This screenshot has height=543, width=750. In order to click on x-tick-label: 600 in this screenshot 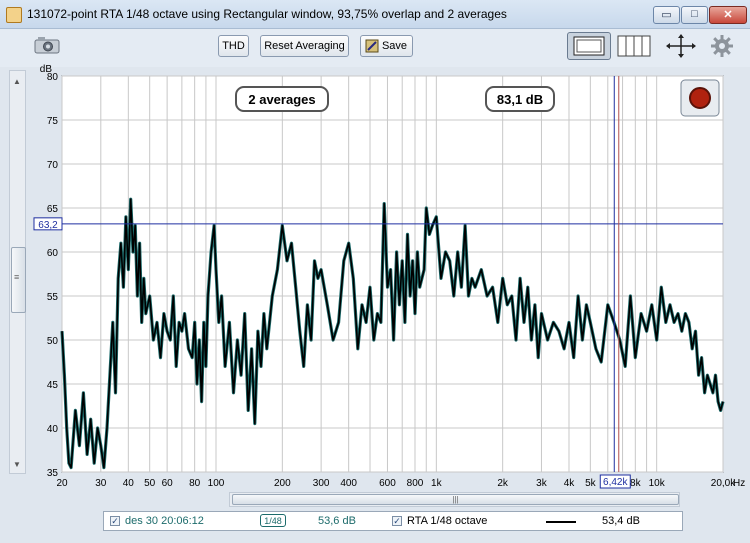, I will do `click(387, 483)`.